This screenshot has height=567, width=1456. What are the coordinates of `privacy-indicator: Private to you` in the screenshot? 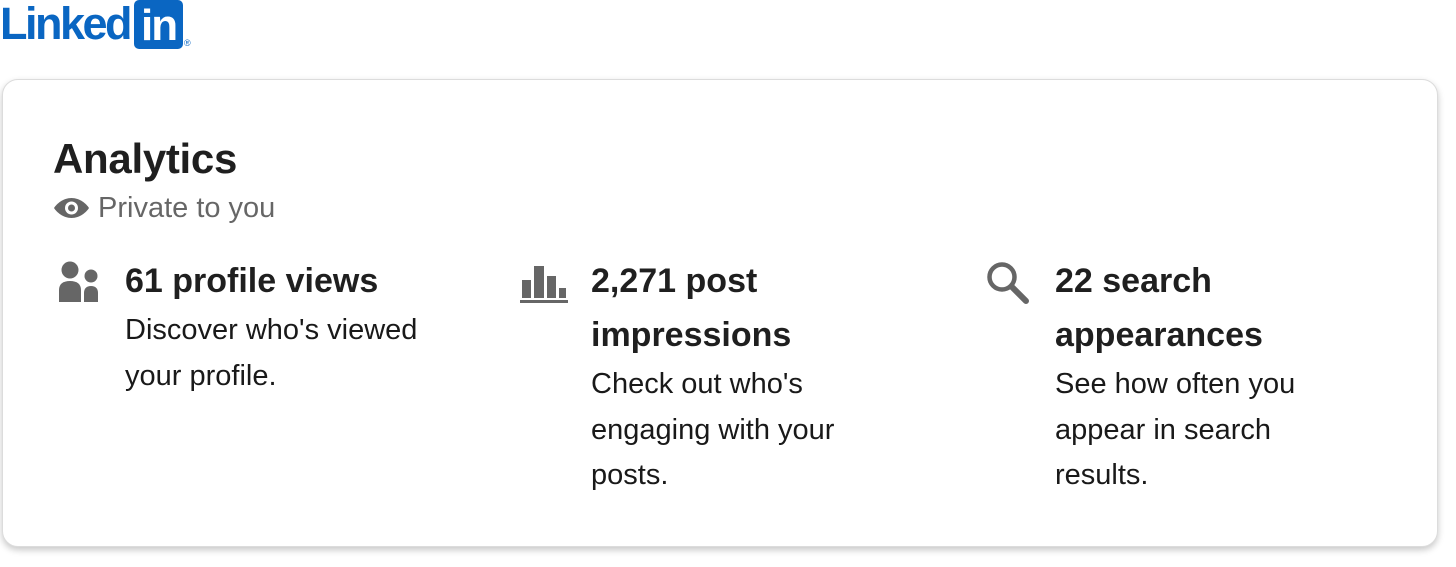 It's located at (164, 208).